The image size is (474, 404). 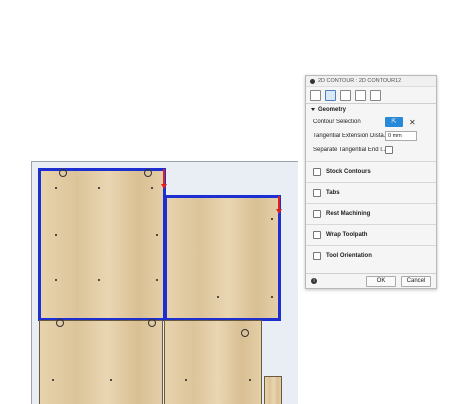 I want to click on stock-contours-label: Stock Contours, so click(x=348, y=172).